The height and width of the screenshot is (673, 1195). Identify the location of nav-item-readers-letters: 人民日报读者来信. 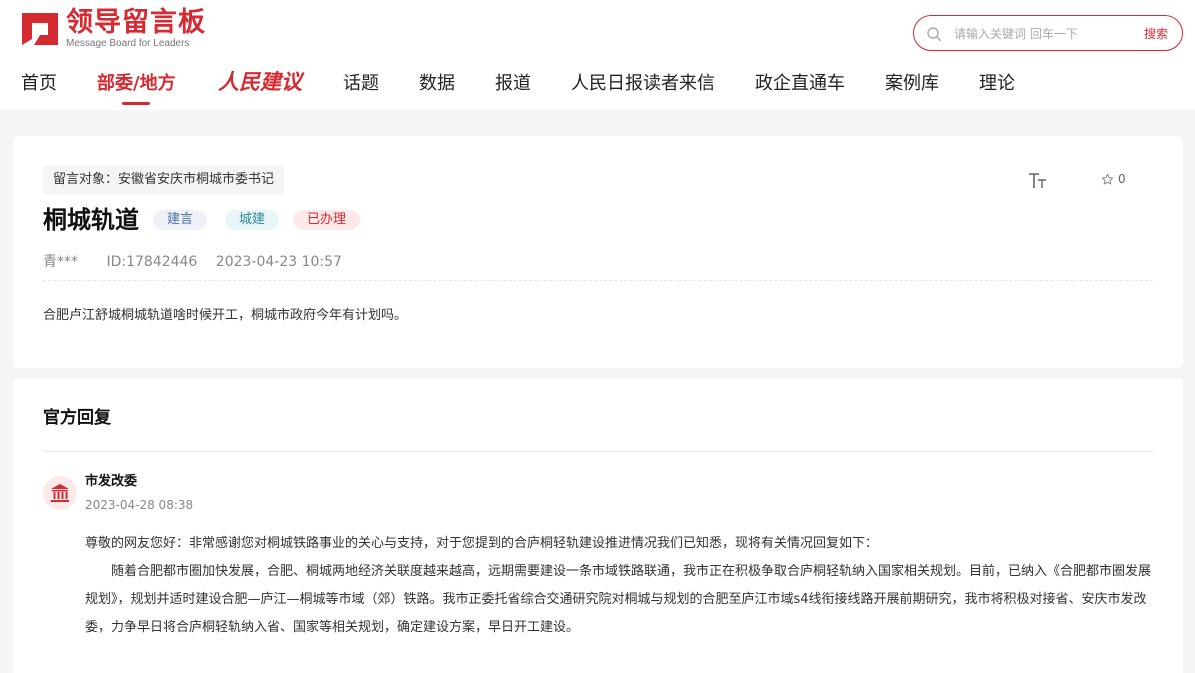
(643, 84).